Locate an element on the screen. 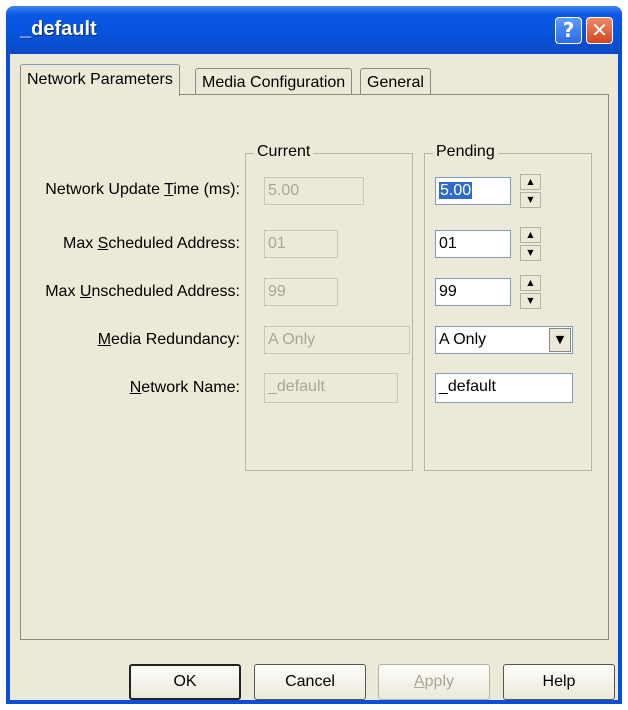 The image size is (628, 710). max-unscheduled-address-spinner: ▲ ▼ is located at coordinates (530, 292).